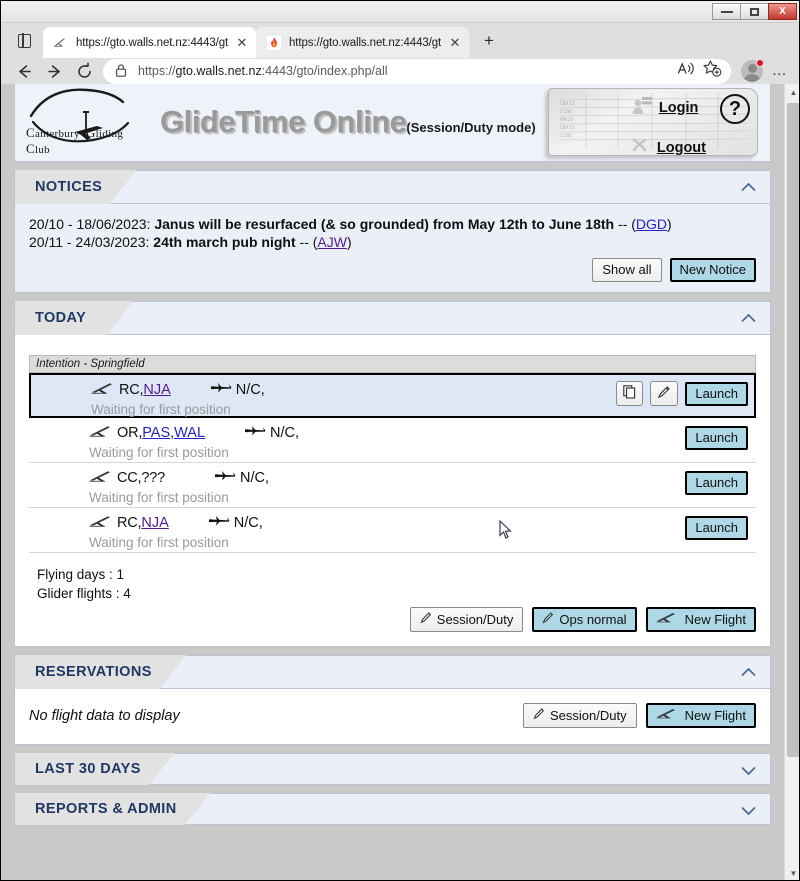 This screenshot has height=881, width=800. Describe the element at coordinates (681, 148) in the screenshot. I see `logout-link: Logout` at that location.